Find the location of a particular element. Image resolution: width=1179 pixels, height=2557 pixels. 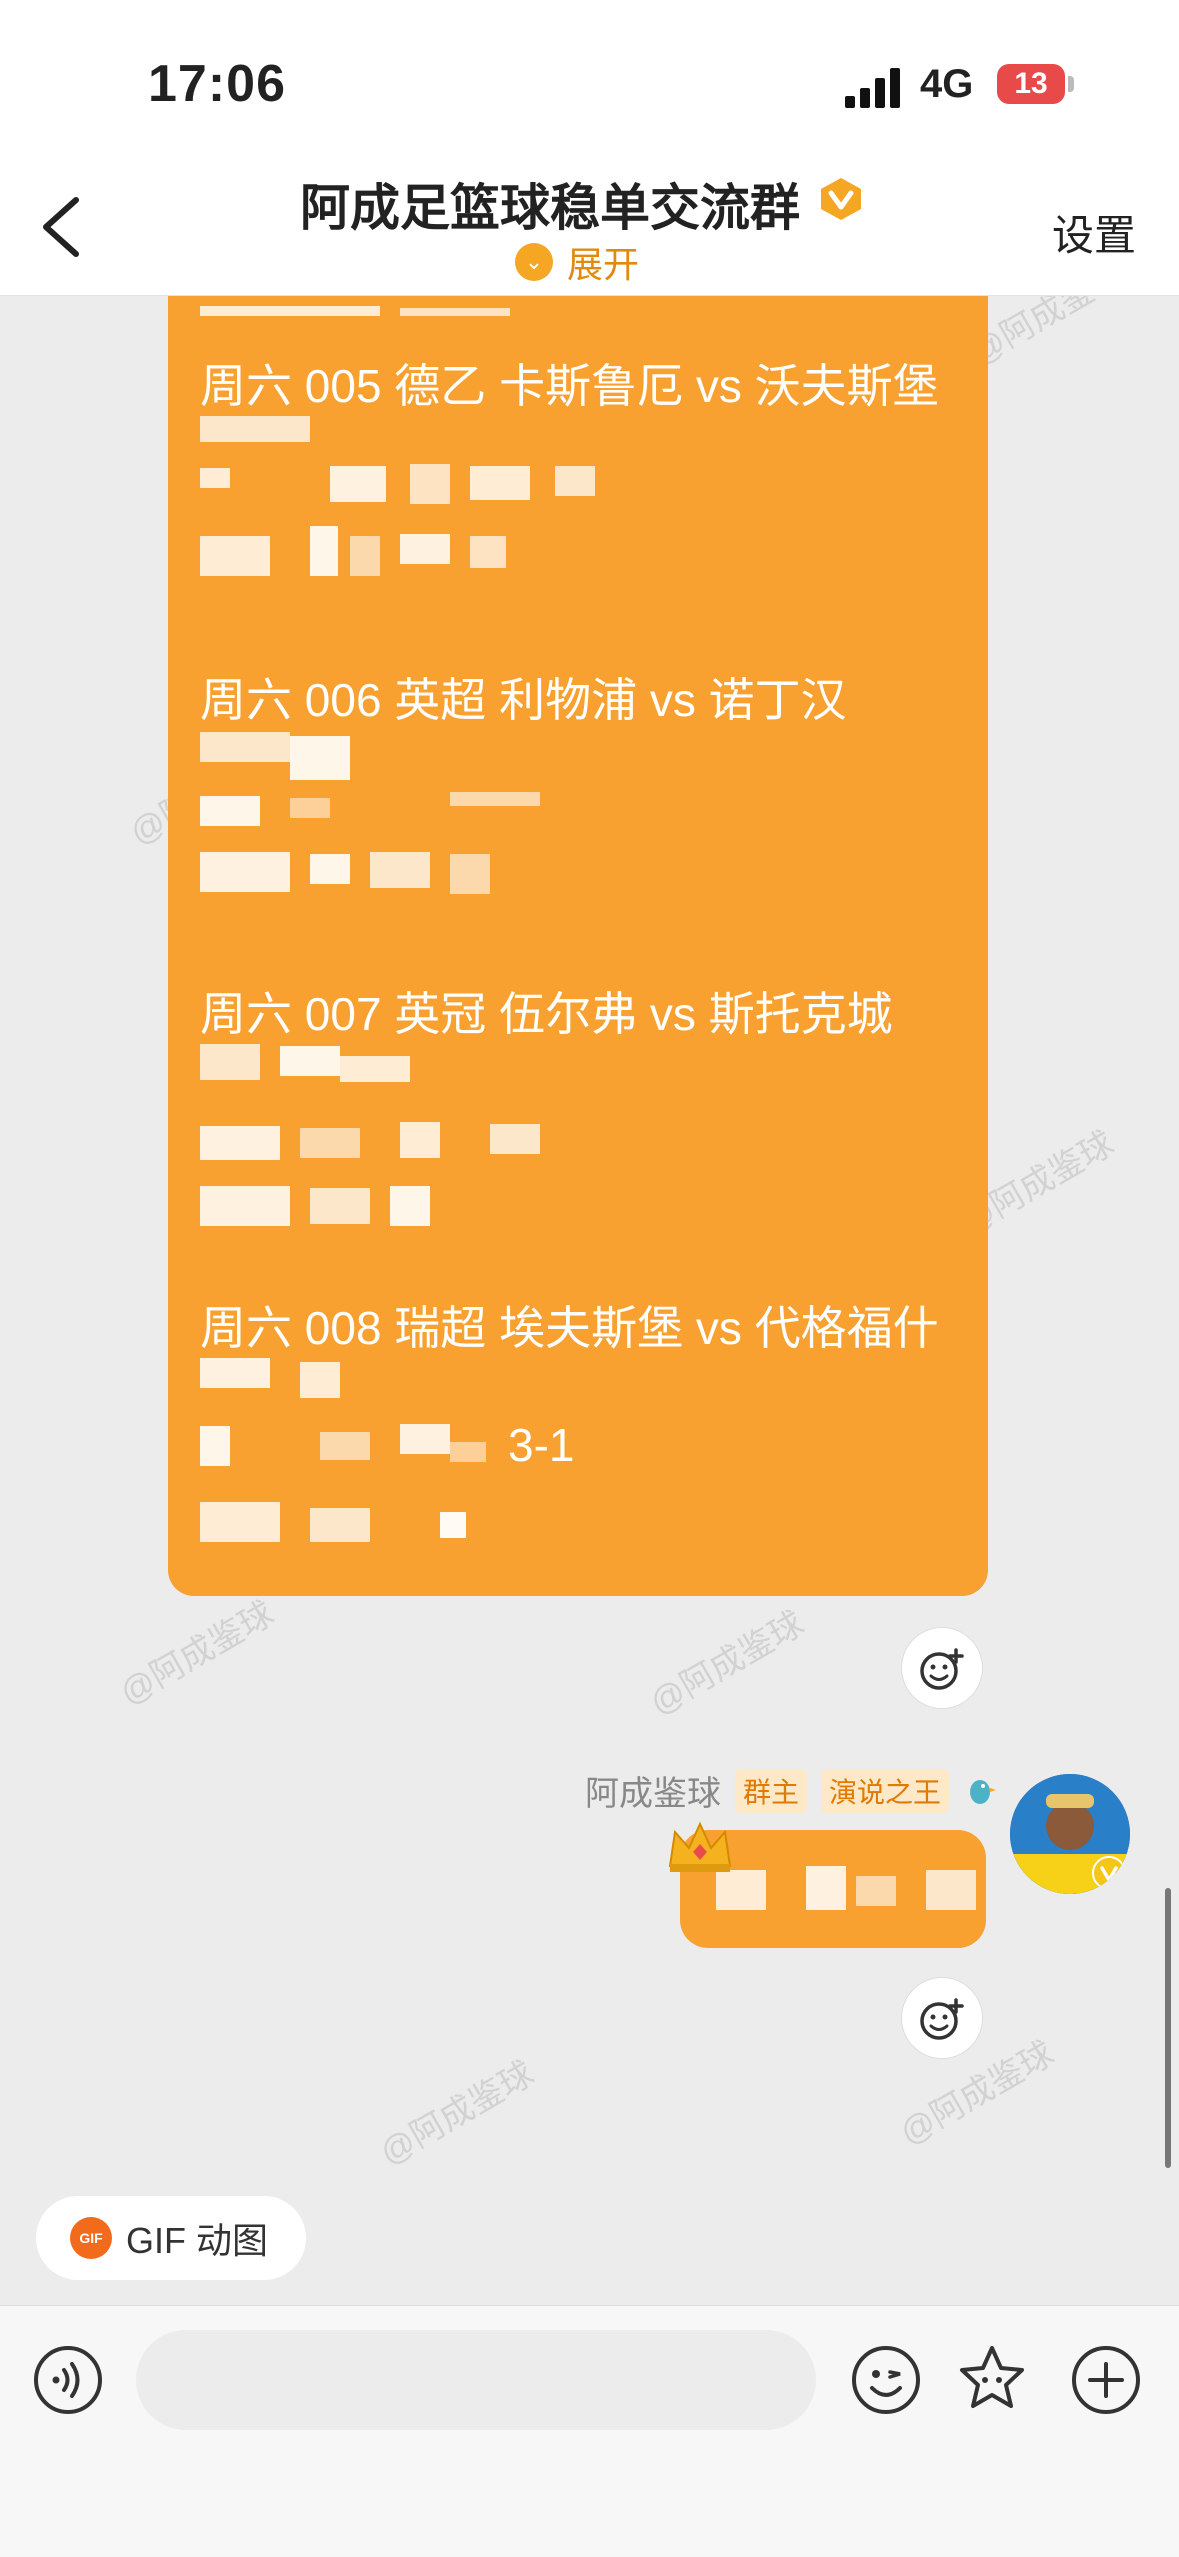

nav-bar: 阿成足篮球稳单交流群 ⌄ 展开 设置 is located at coordinates (589, 223).